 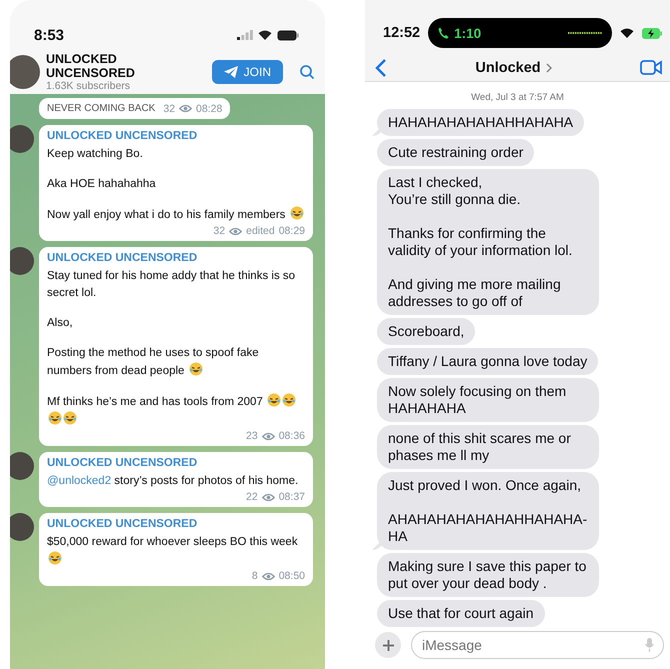 What do you see at coordinates (480, 447) in the screenshot?
I see `message-text: none of this shit scares me or phases me ll my` at bounding box center [480, 447].